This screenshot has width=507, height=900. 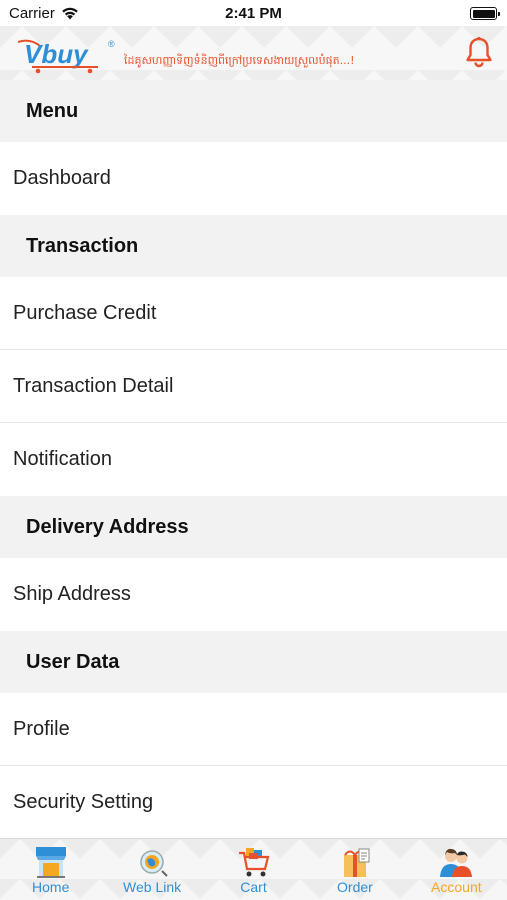 What do you see at coordinates (253, 662) in the screenshot?
I see `section-header-user-data: User Data` at bounding box center [253, 662].